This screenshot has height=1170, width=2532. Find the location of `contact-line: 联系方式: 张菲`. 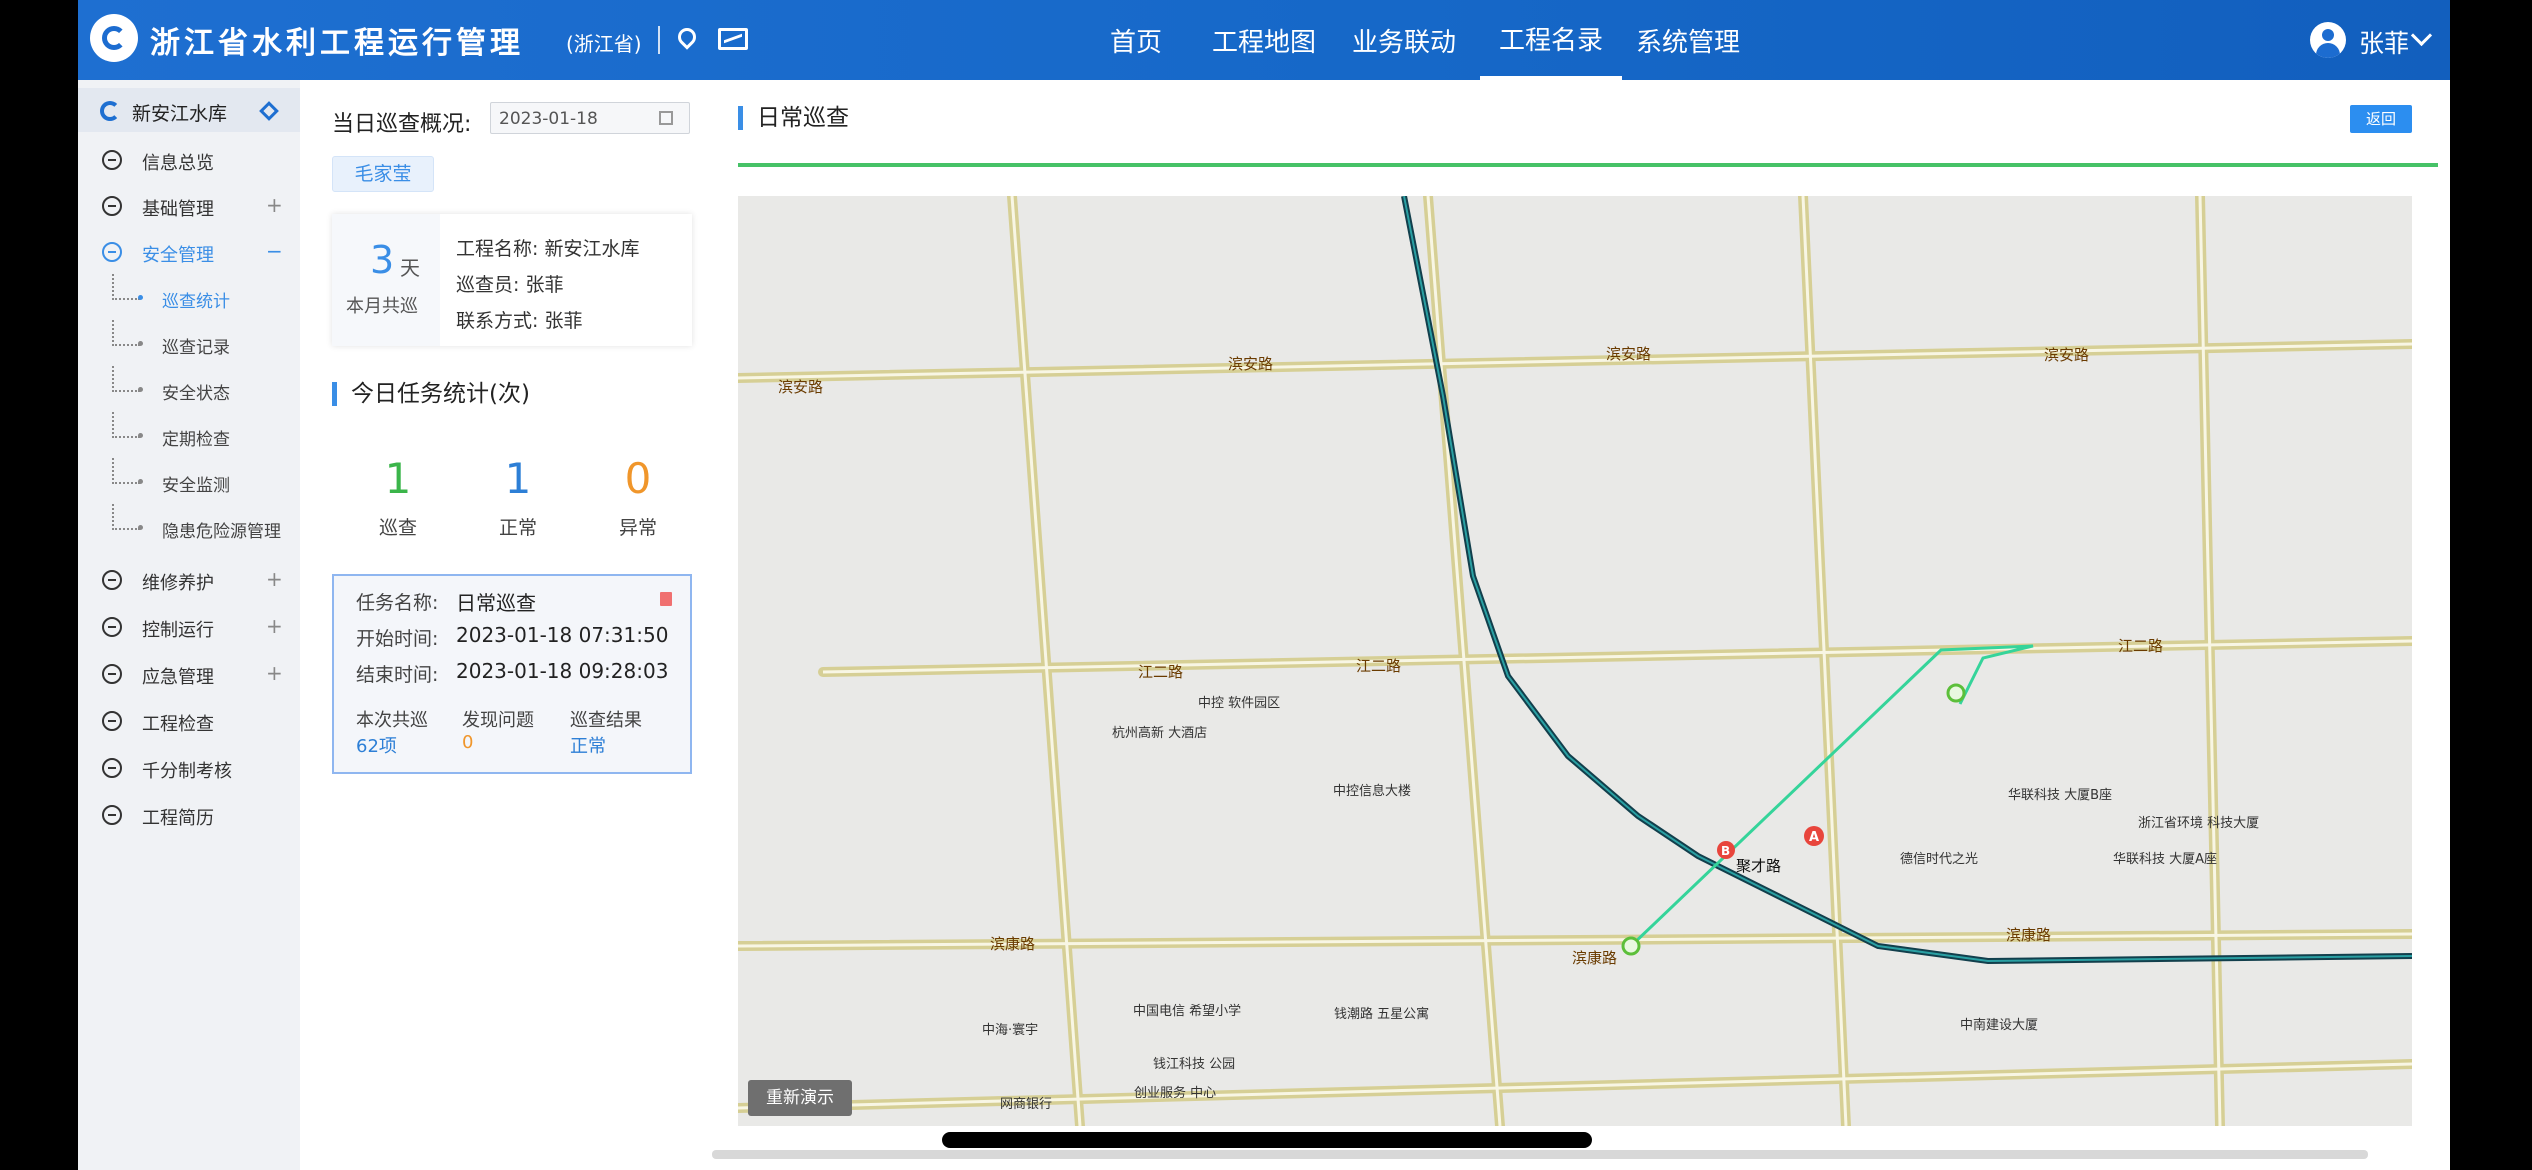

contact-line: 联系方式: 张菲 is located at coordinates (519, 321).